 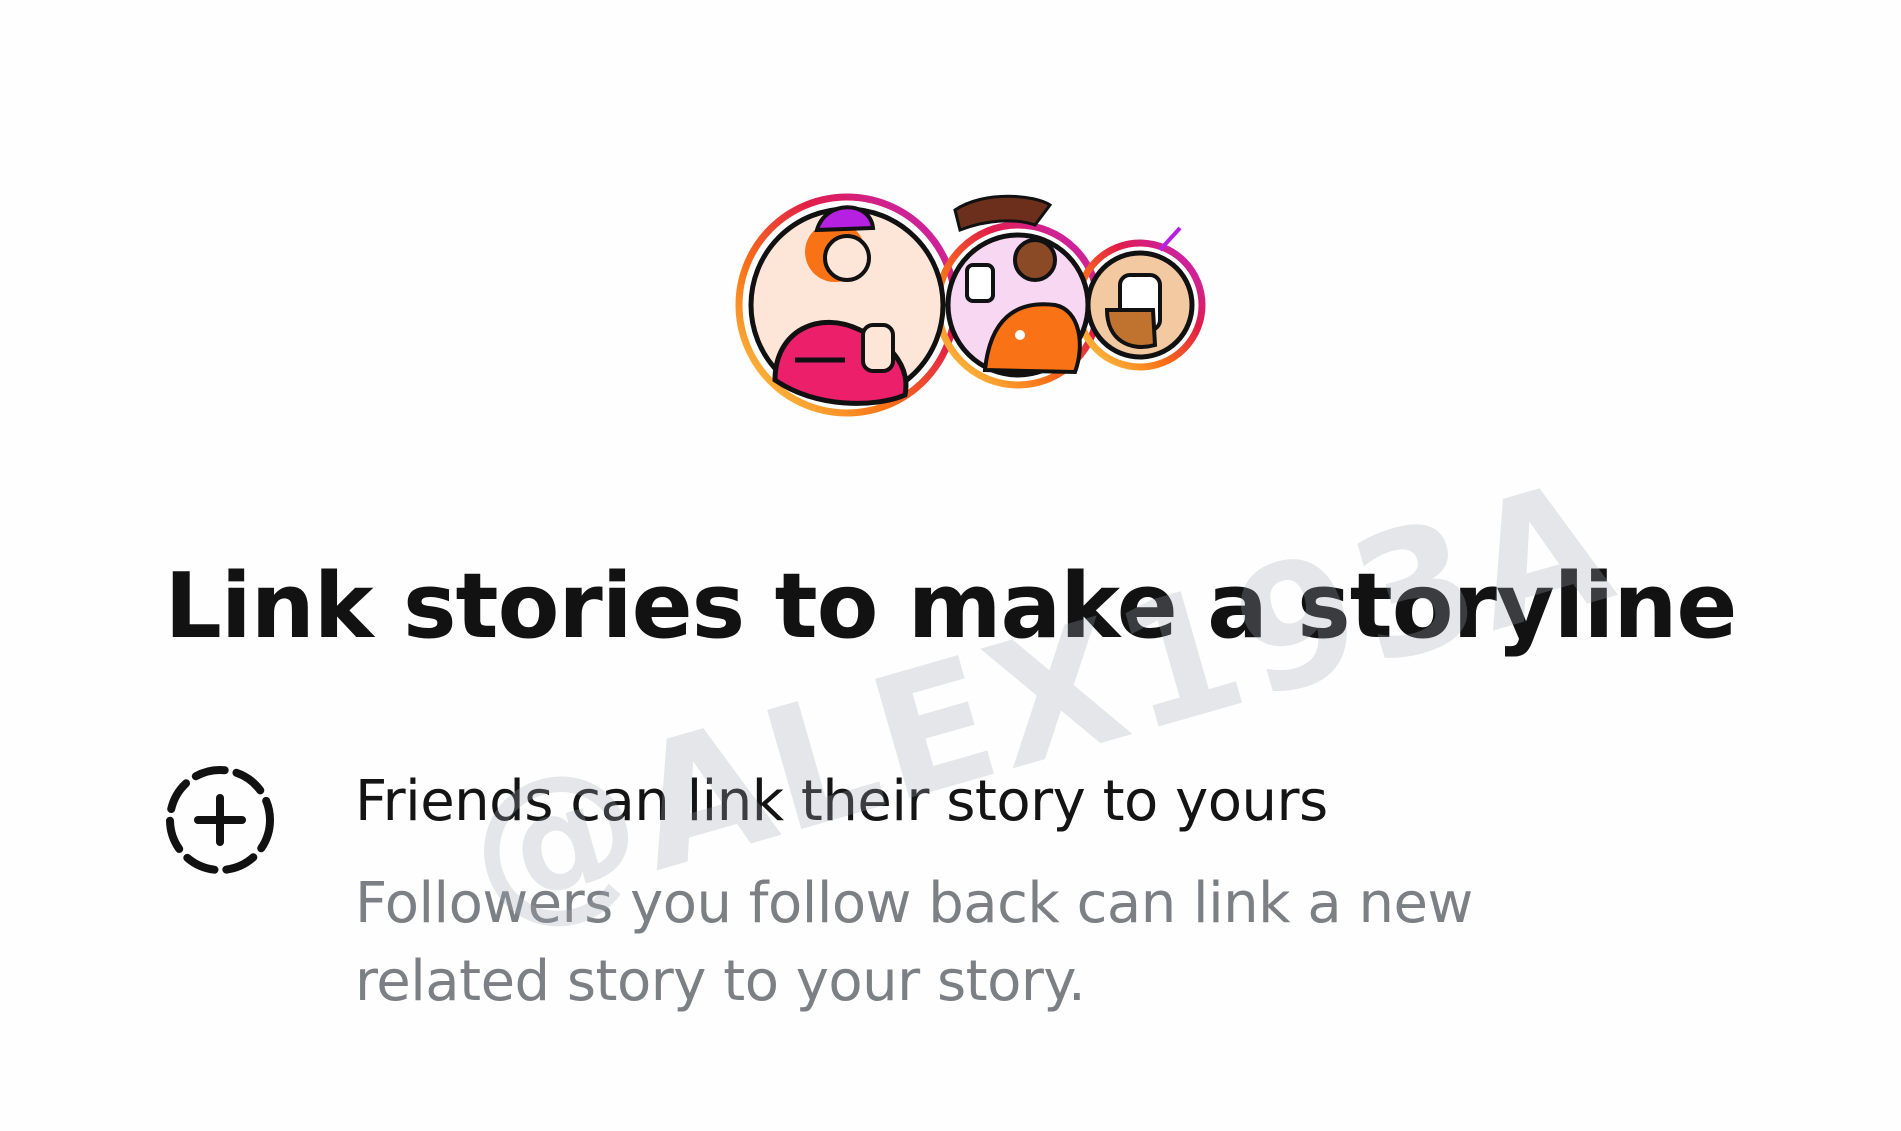 I want to click on storyline-illustration, so click(x=975, y=302).